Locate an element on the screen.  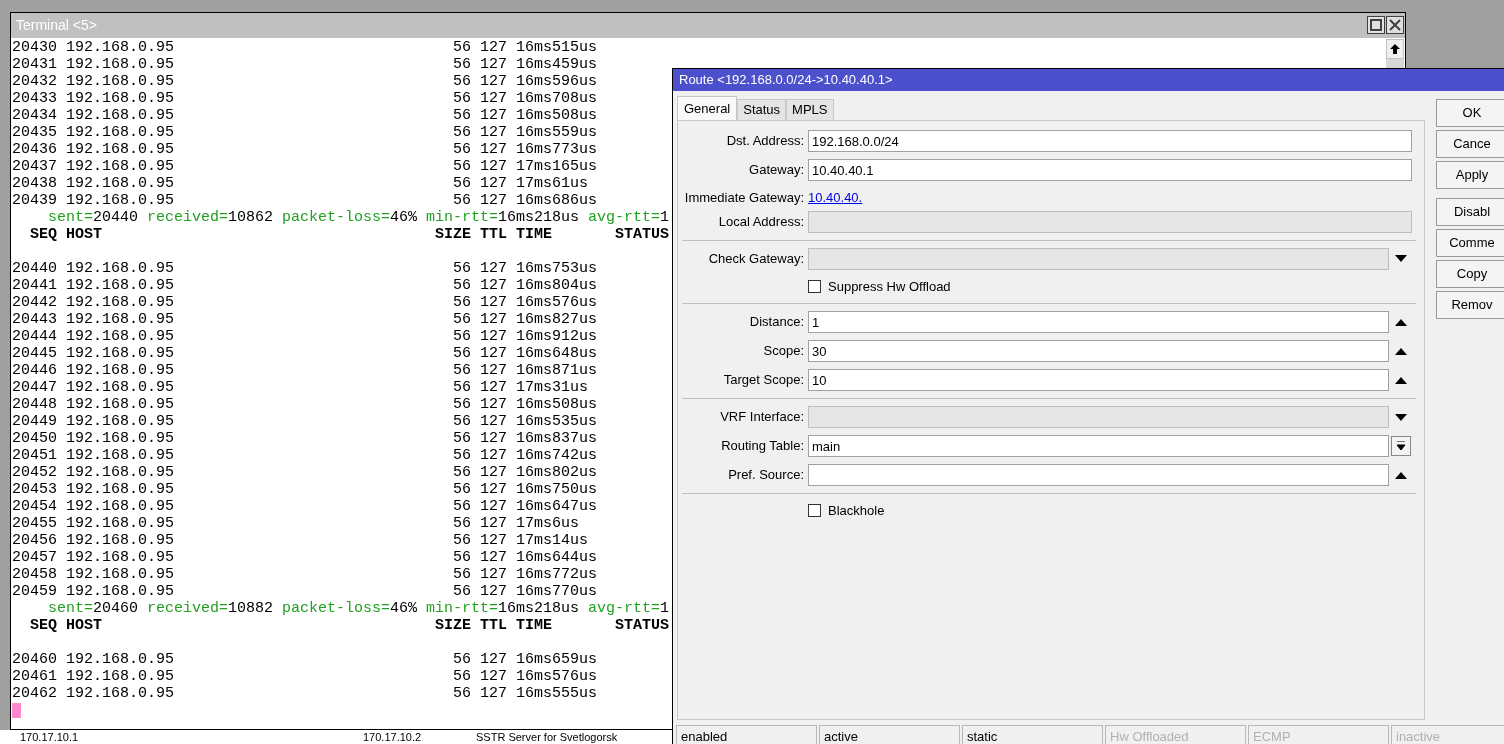
window-title: Terminal <5> is located at coordinates (56, 25).